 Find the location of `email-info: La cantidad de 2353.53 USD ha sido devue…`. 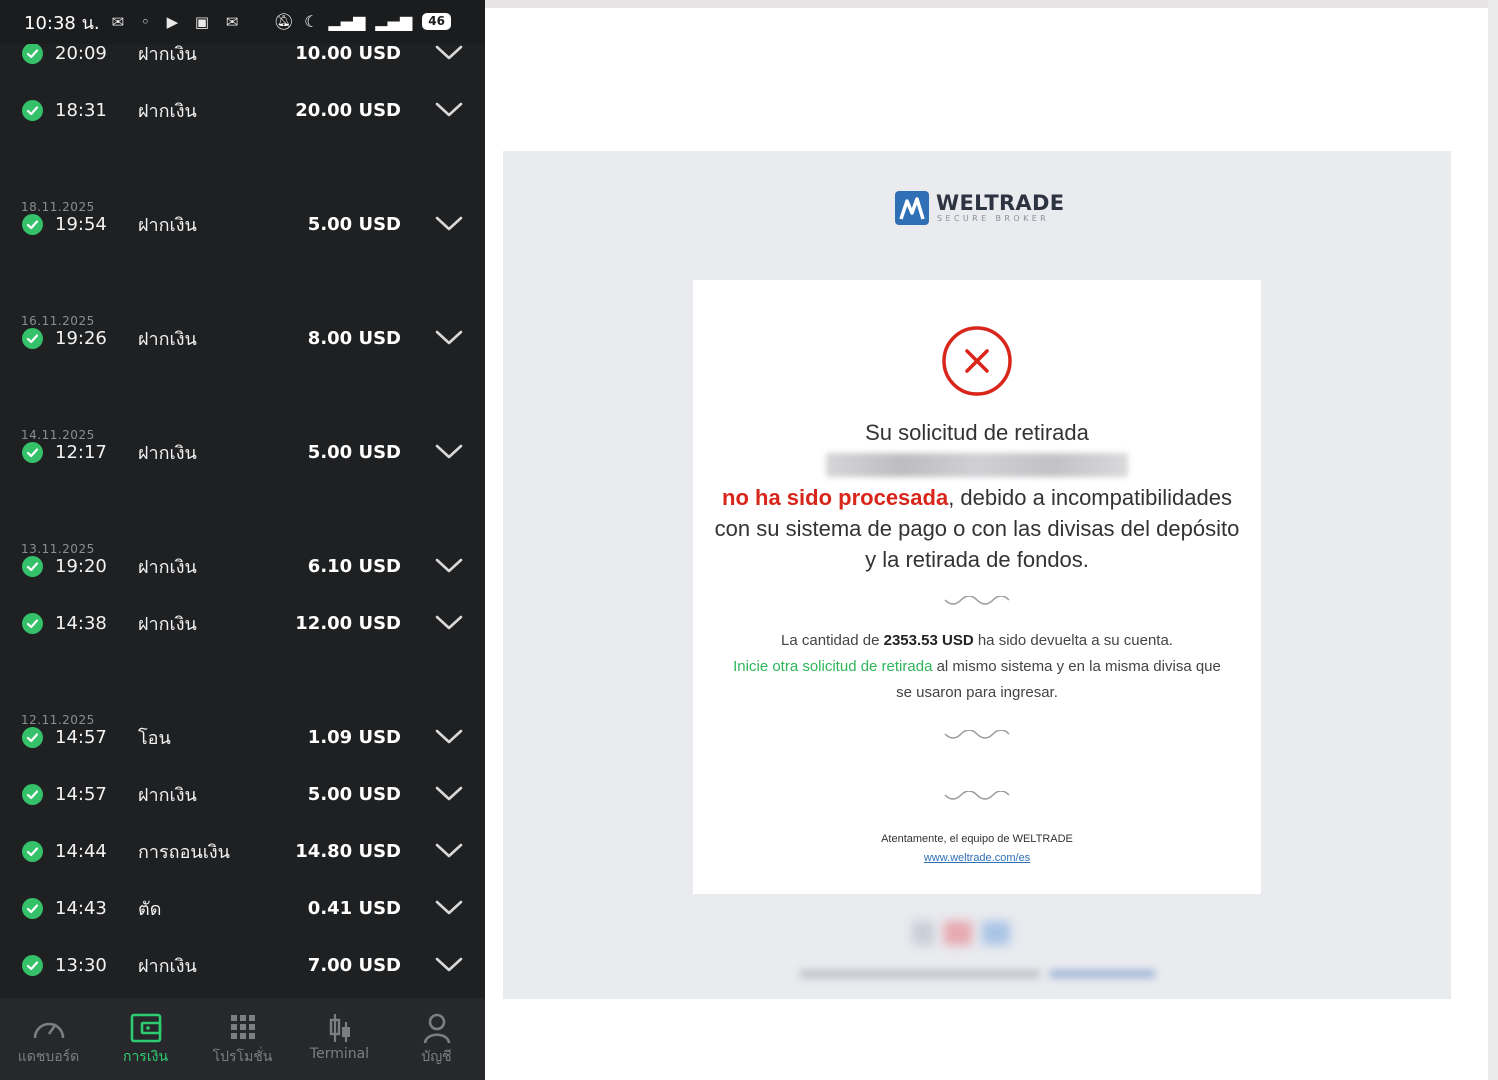

email-info: La cantidad de 2353.53 USD ha sido devue… is located at coordinates (977, 667).